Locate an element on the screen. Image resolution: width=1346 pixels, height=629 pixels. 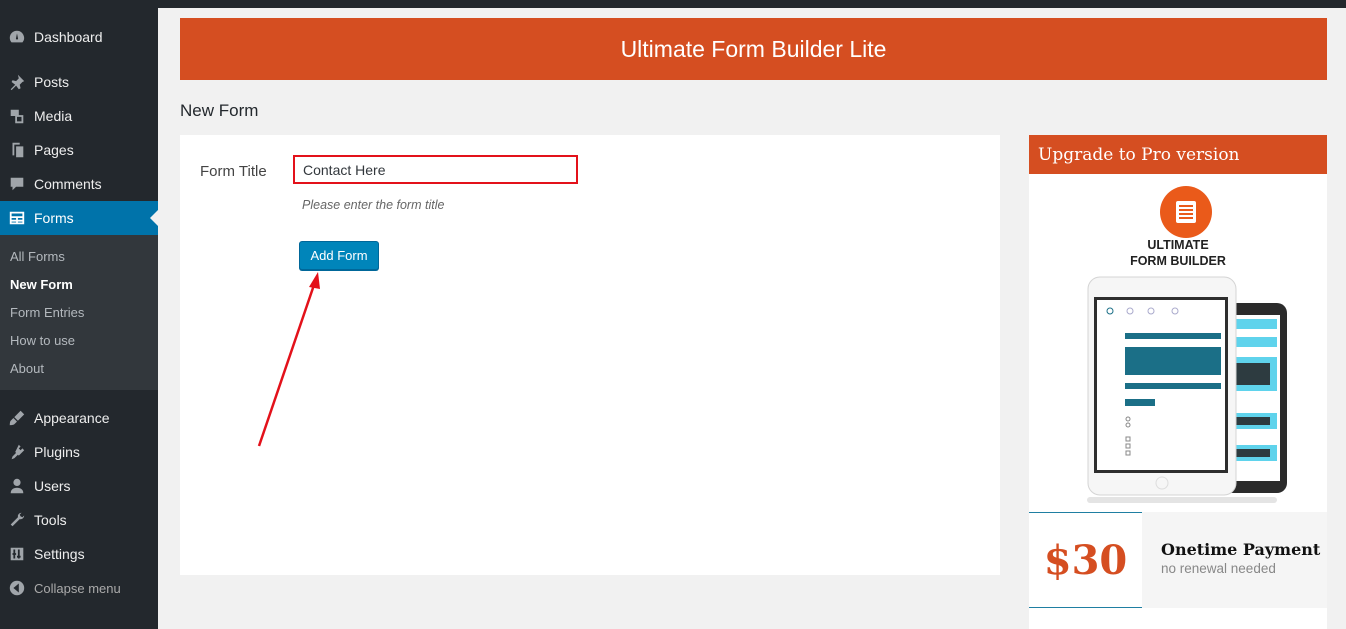
payment-subtitle: no renewal needed is located at coordinates (1218, 568).